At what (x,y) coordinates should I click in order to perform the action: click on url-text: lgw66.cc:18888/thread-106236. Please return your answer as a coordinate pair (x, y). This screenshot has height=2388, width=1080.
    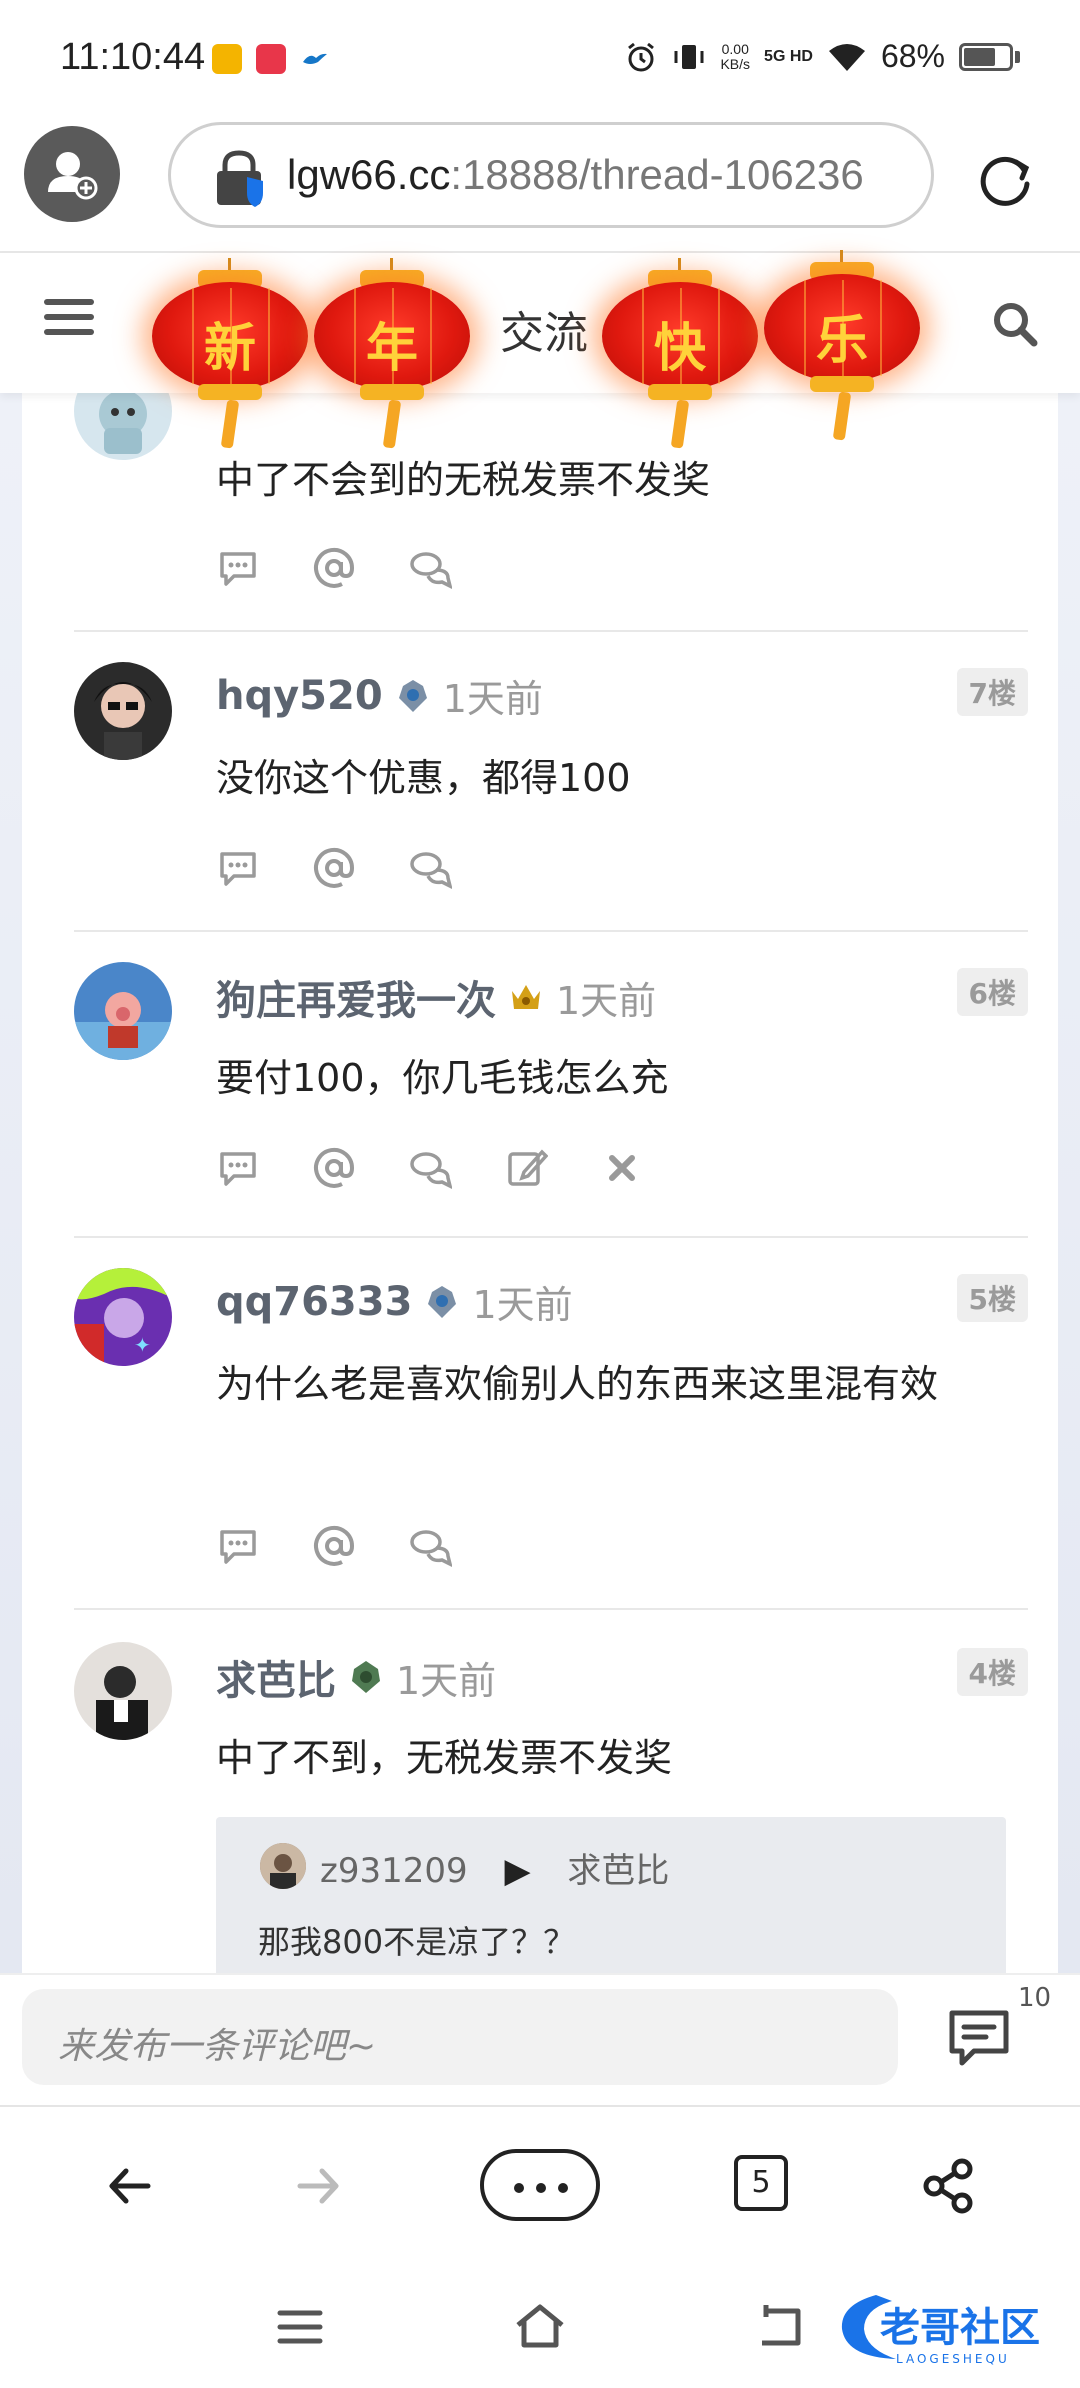
    Looking at the image, I should click on (575, 174).